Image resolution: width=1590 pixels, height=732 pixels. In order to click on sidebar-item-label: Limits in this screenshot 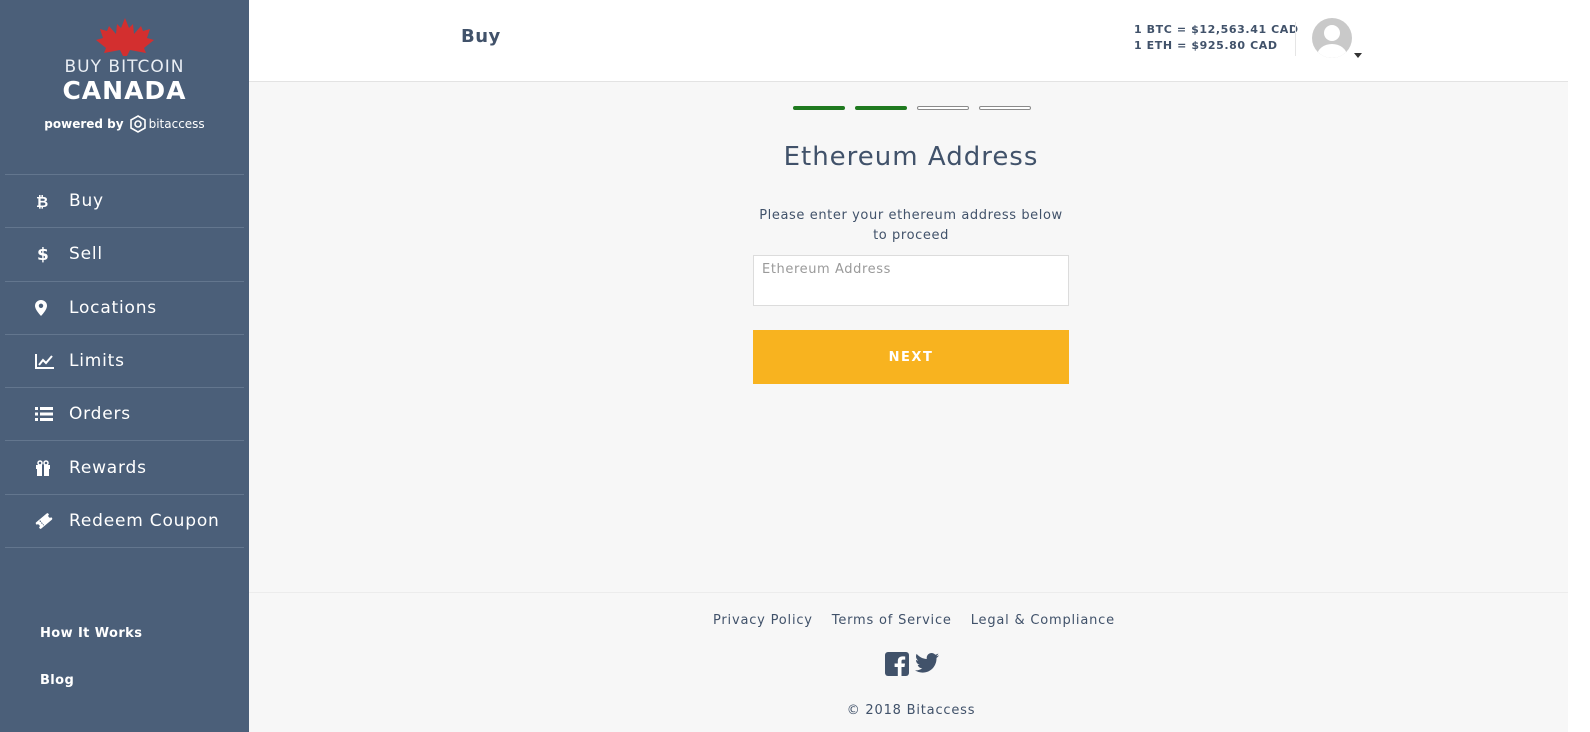, I will do `click(97, 361)`.